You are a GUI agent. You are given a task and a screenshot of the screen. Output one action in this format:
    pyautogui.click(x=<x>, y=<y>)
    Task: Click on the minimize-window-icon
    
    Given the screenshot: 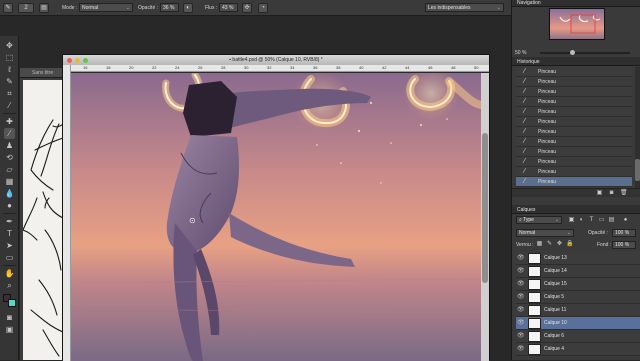 What is the action you would take?
    pyautogui.click(x=77, y=60)
    